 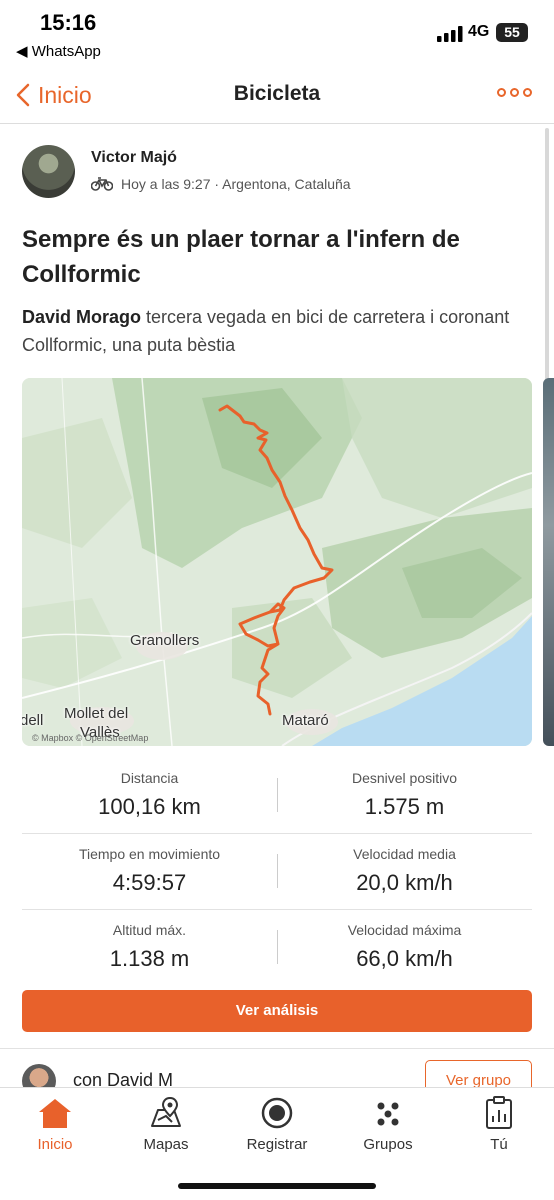 I want to click on tab-label: Grupos, so click(x=388, y=1144).